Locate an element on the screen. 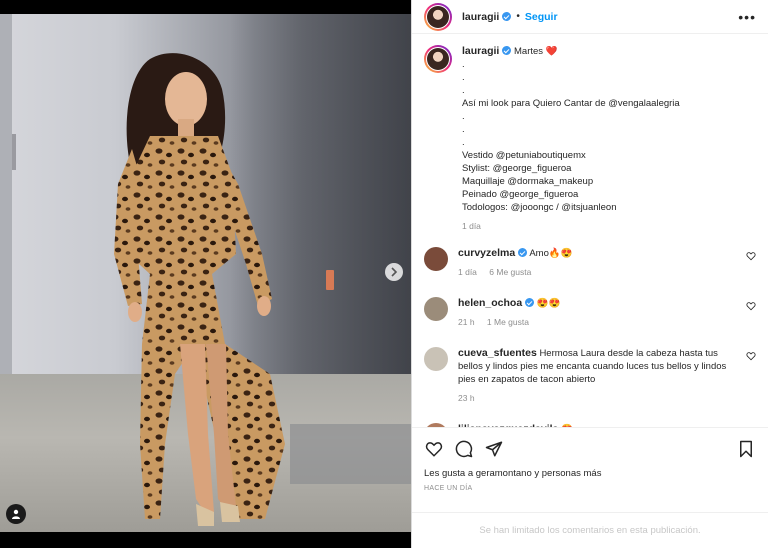  commenter-username: helen_ochoa is located at coordinates (490, 303).